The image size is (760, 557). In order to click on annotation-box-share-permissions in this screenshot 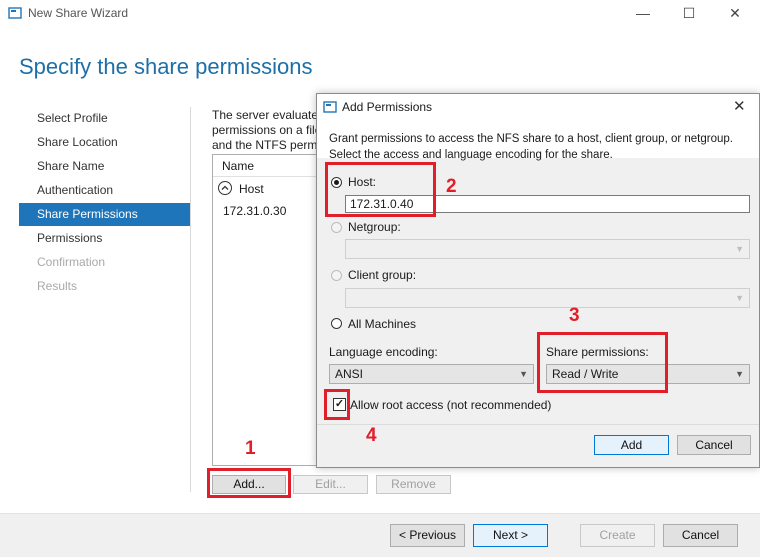, I will do `click(602, 362)`.